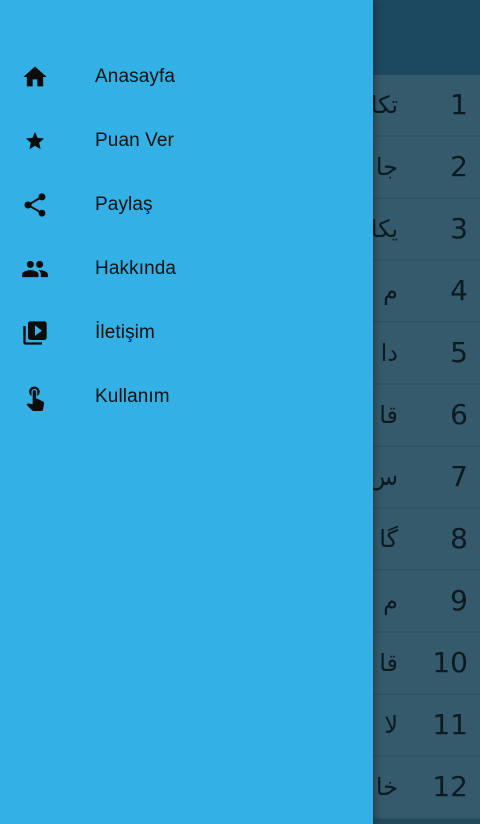 Image resolution: width=480 pixels, height=824 pixels. Describe the element at coordinates (35, 333) in the screenshot. I see `video-library-icon` at that location.